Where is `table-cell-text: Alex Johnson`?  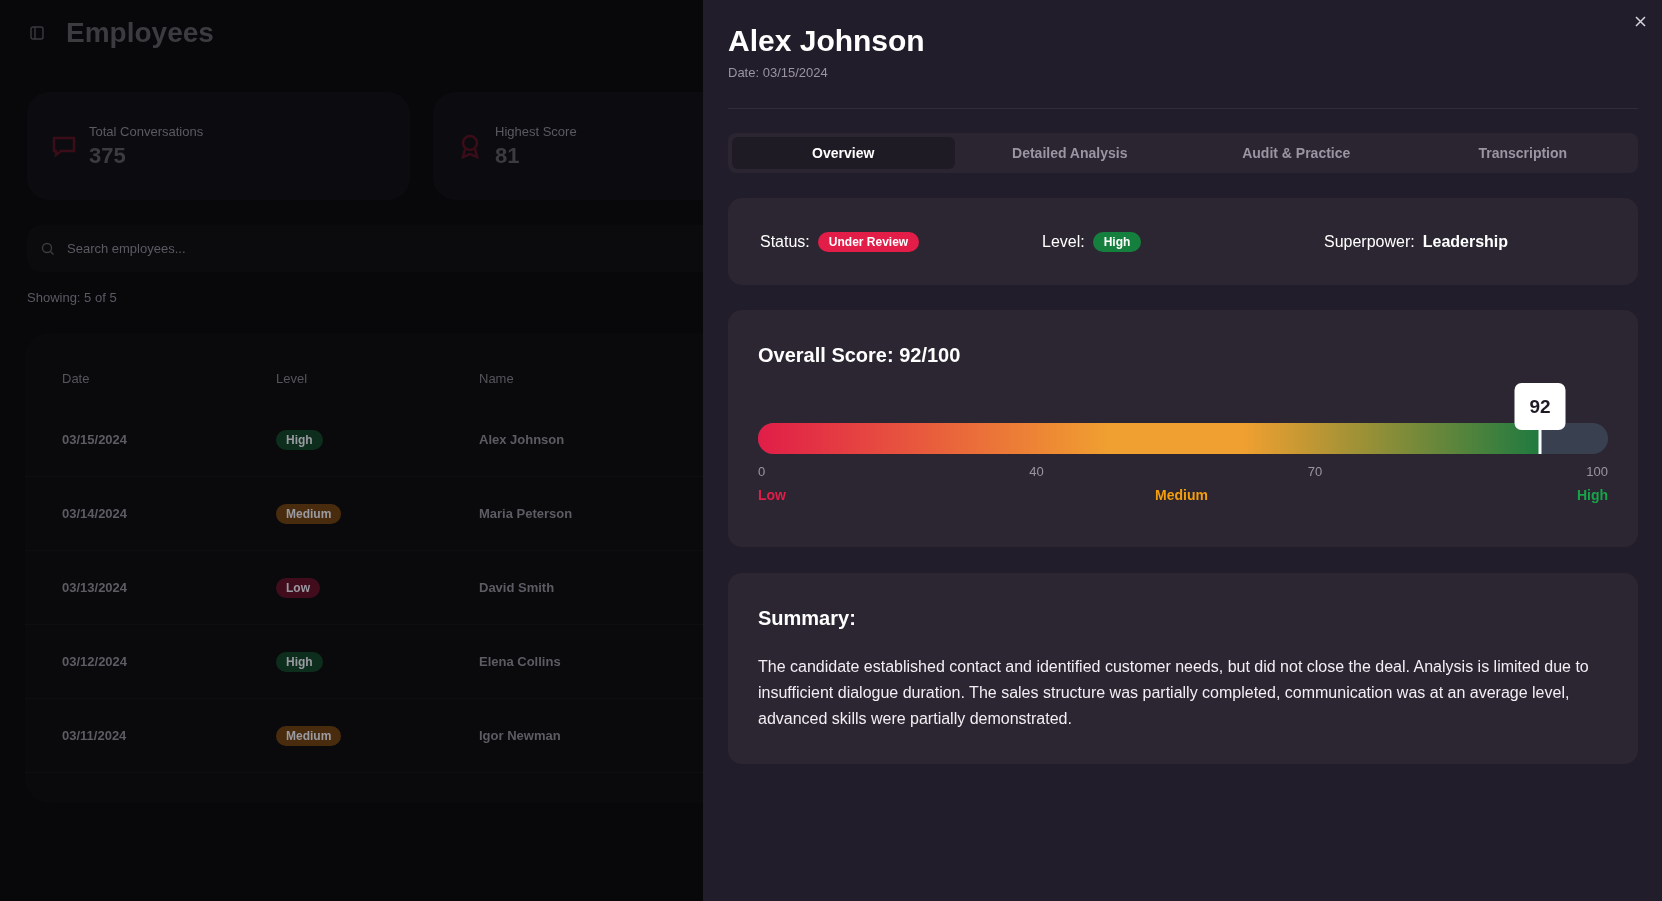
table-cell-text: Alex Johnson is located at coordinates (522, 439).